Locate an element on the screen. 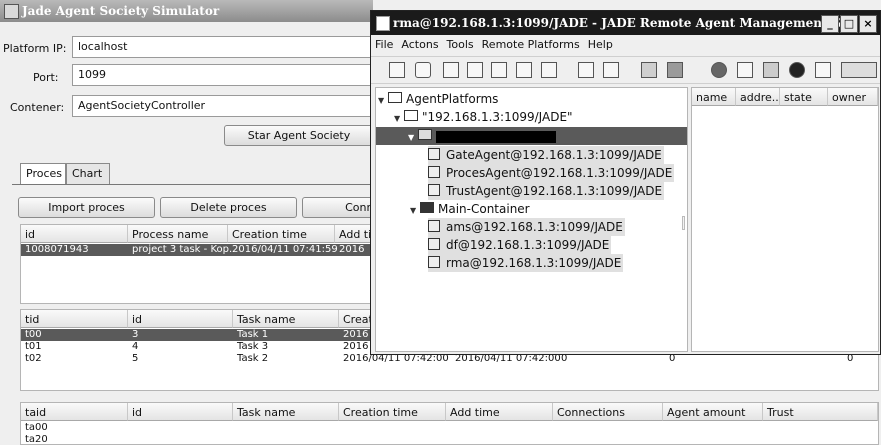  column-header: Process name is located at coordinates (178, 234).